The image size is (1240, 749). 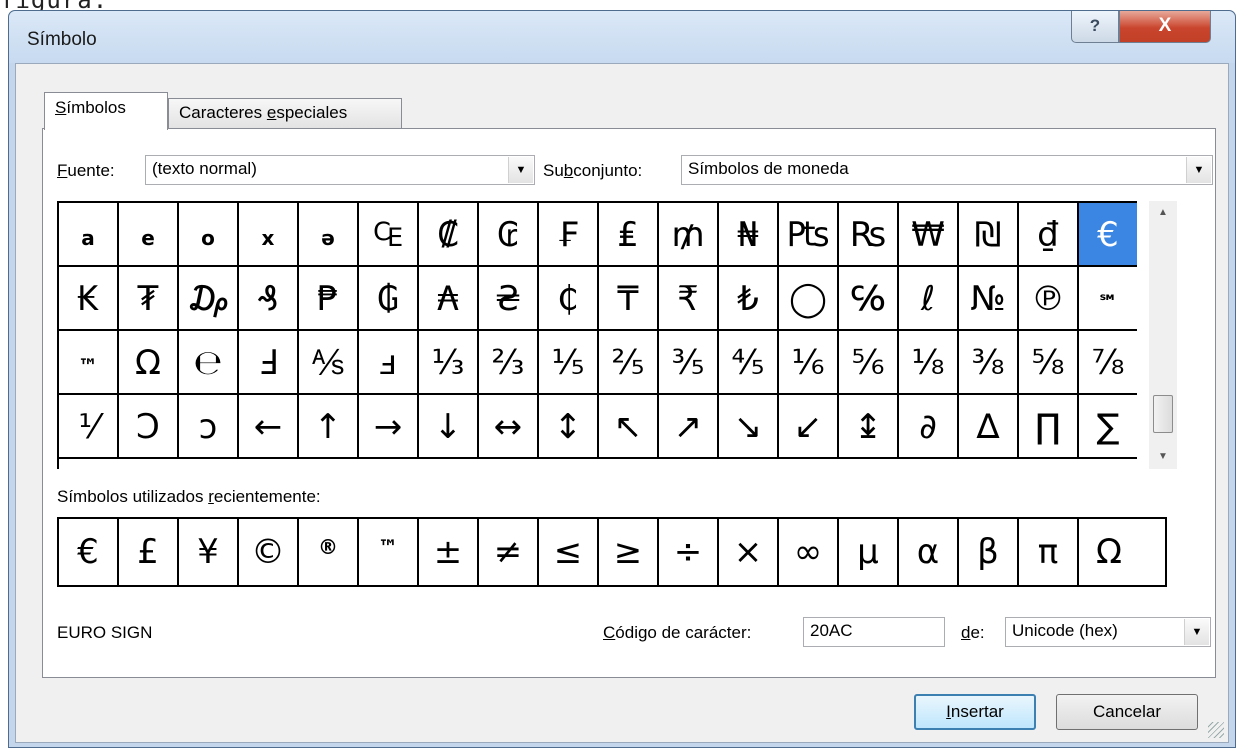 What do you see at coordinates (389, 363) in the screenshot?
I see `symbol-cell: ⅎ` at bounding box center [389, 363].